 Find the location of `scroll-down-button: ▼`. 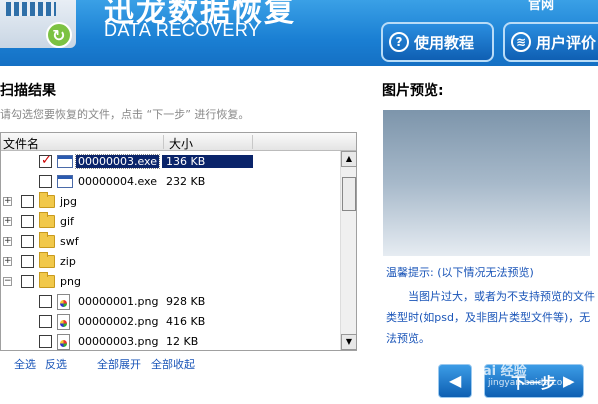

scroll-down-button: ▼ is located at coordinates (349, 342).